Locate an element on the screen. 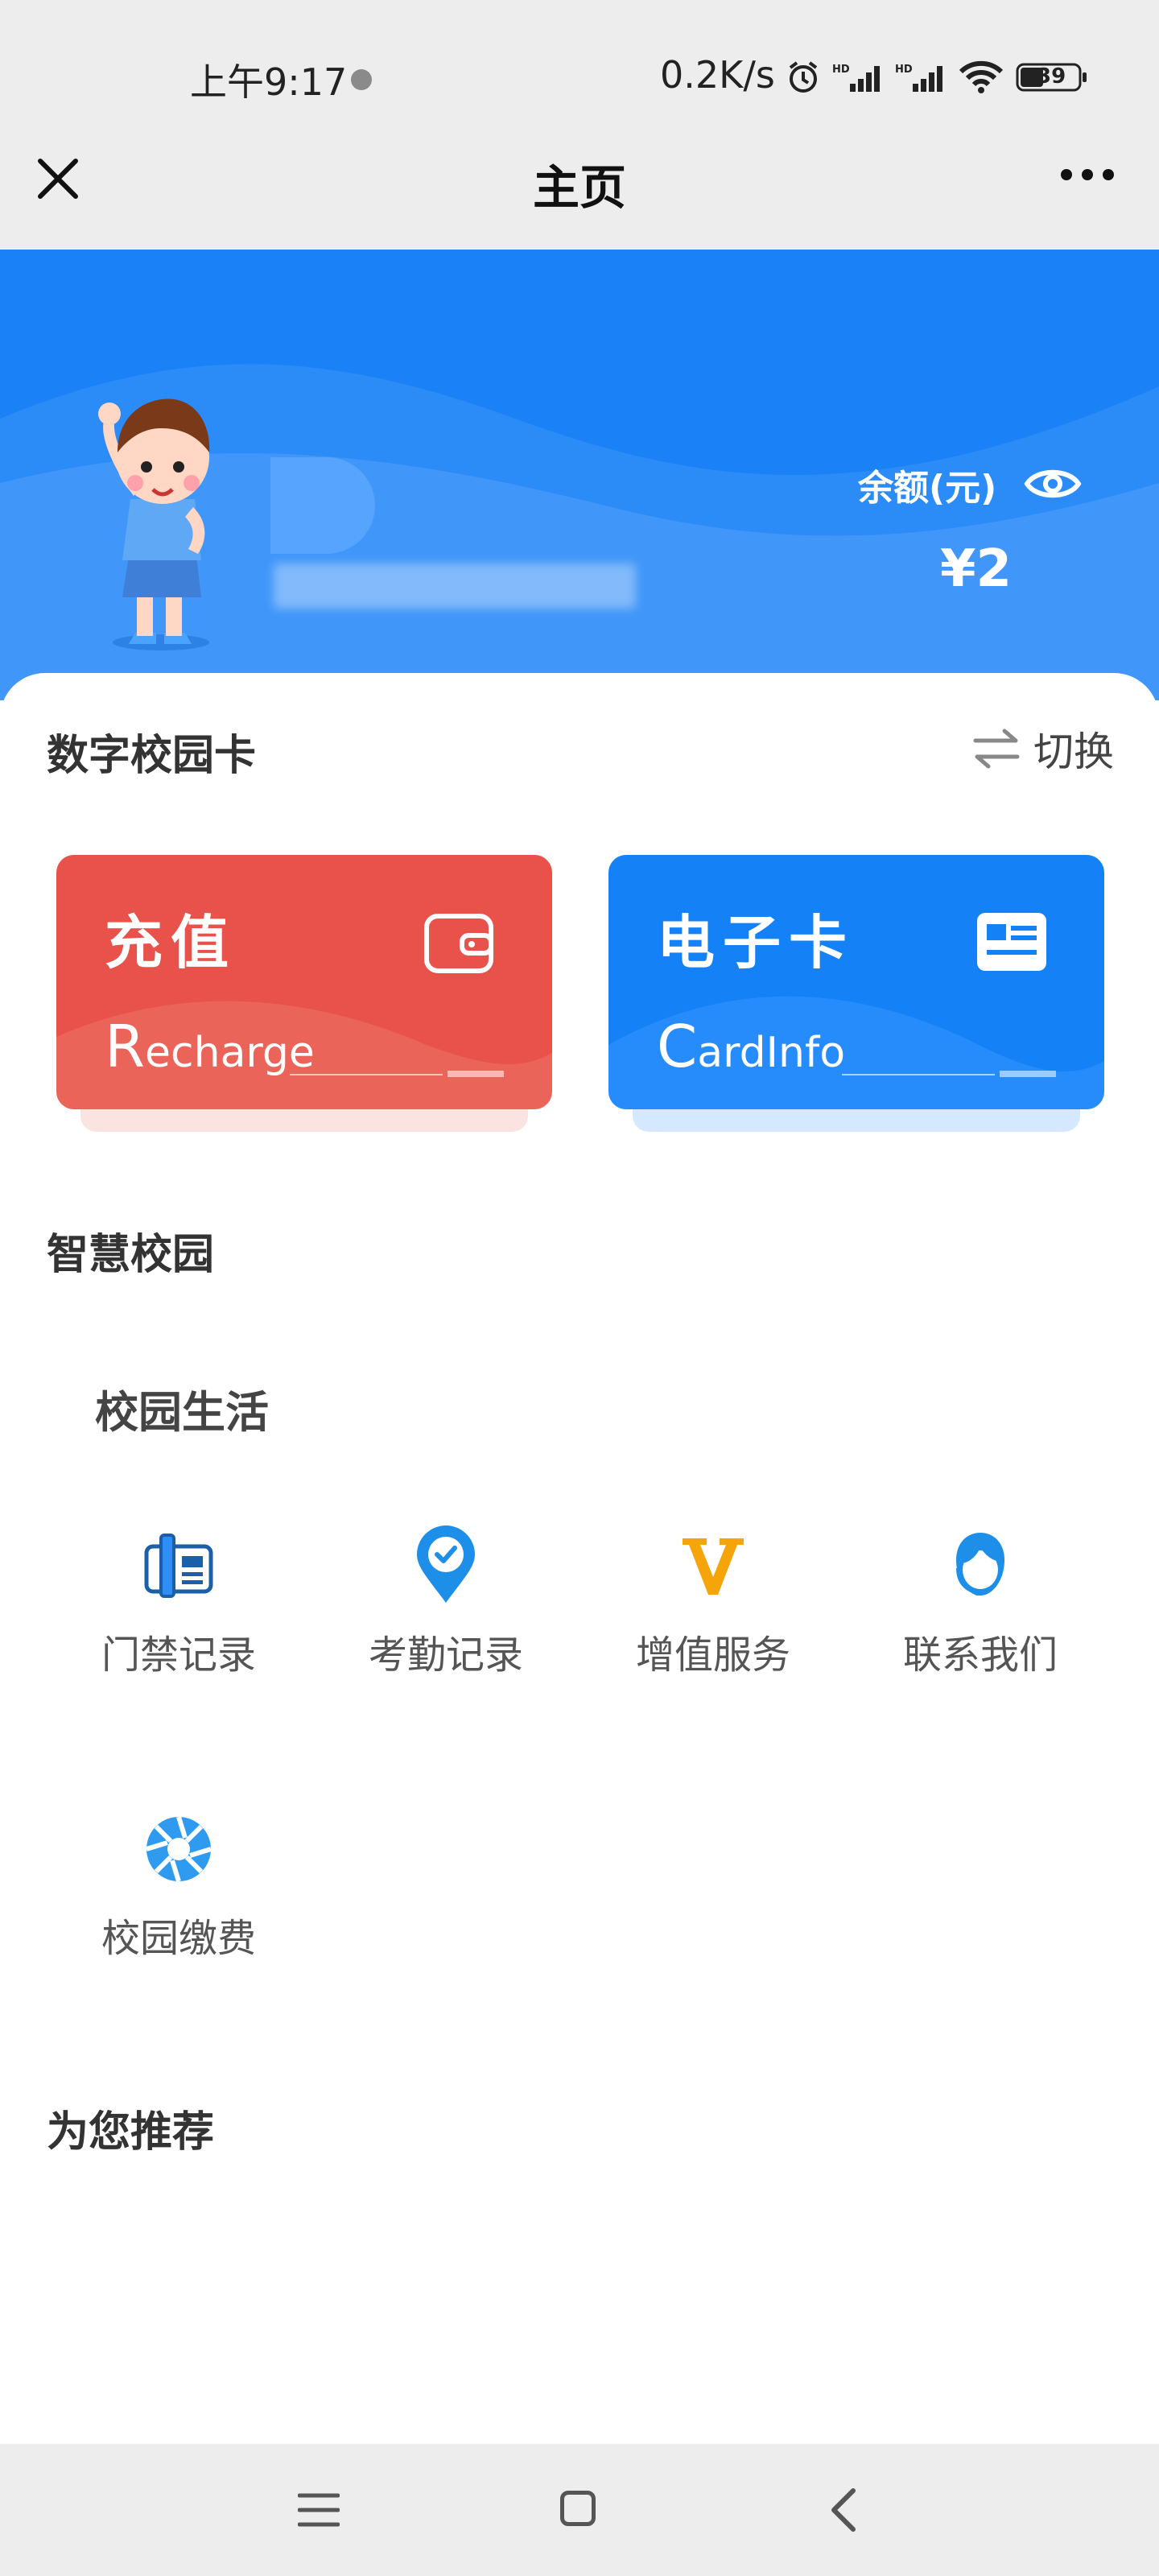  ecard-card: 电子卡 CardInfo is located at coordinates (856, 982).